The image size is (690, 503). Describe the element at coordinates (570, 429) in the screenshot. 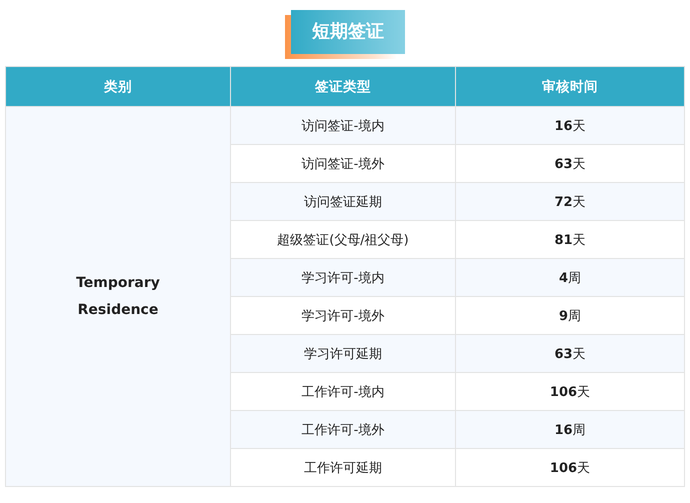

I see `table-cell: 16周` at that location.